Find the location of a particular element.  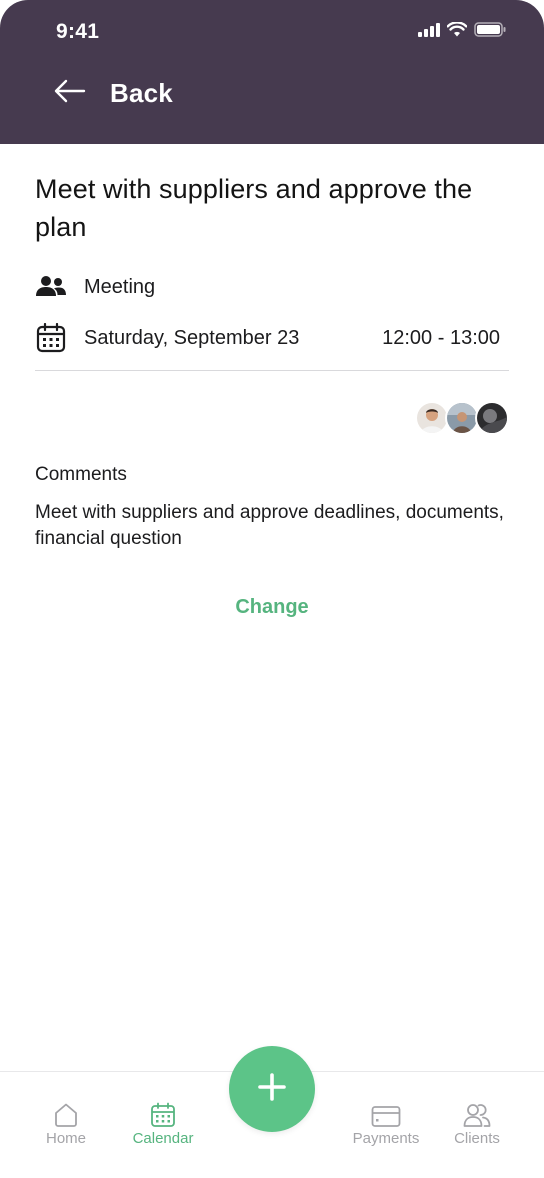

event-type-row: Meeting is located at coordinates (272, 287).